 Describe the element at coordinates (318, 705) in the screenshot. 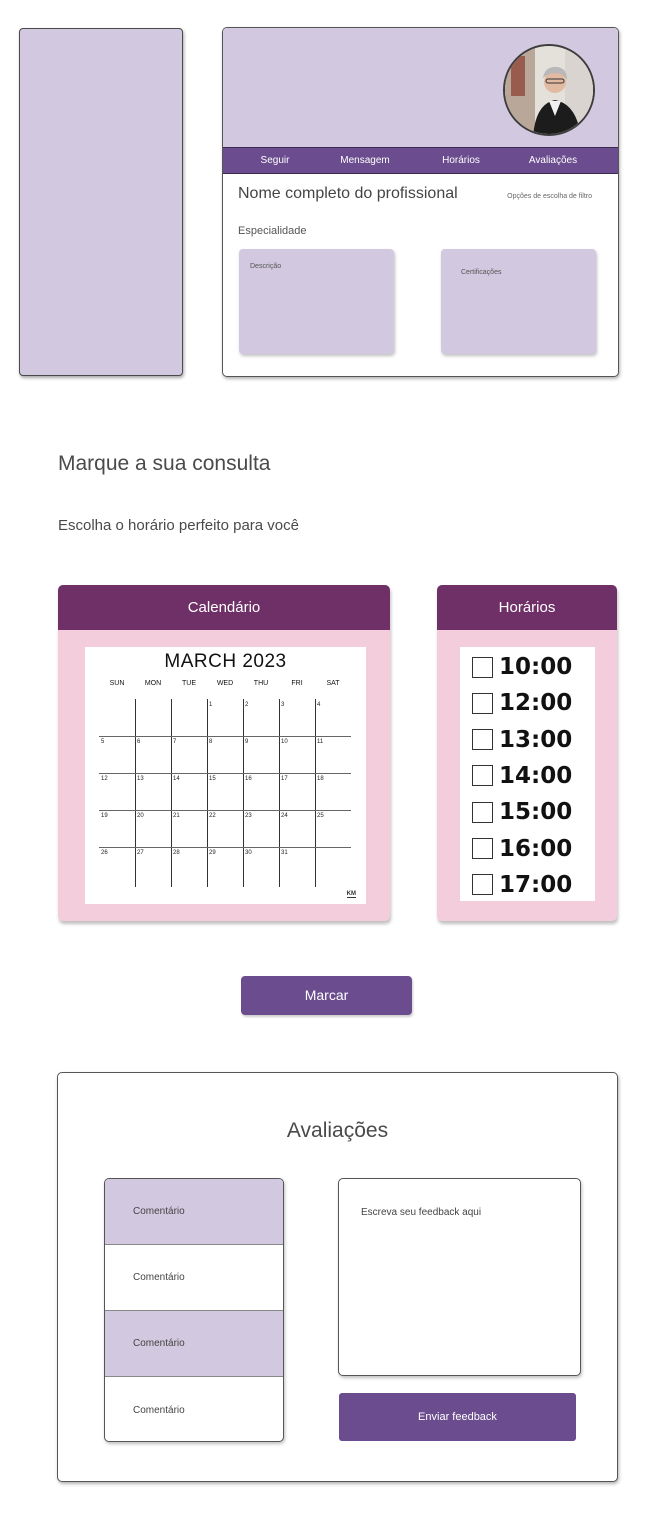

I see `calendar-day: 4` at that location.